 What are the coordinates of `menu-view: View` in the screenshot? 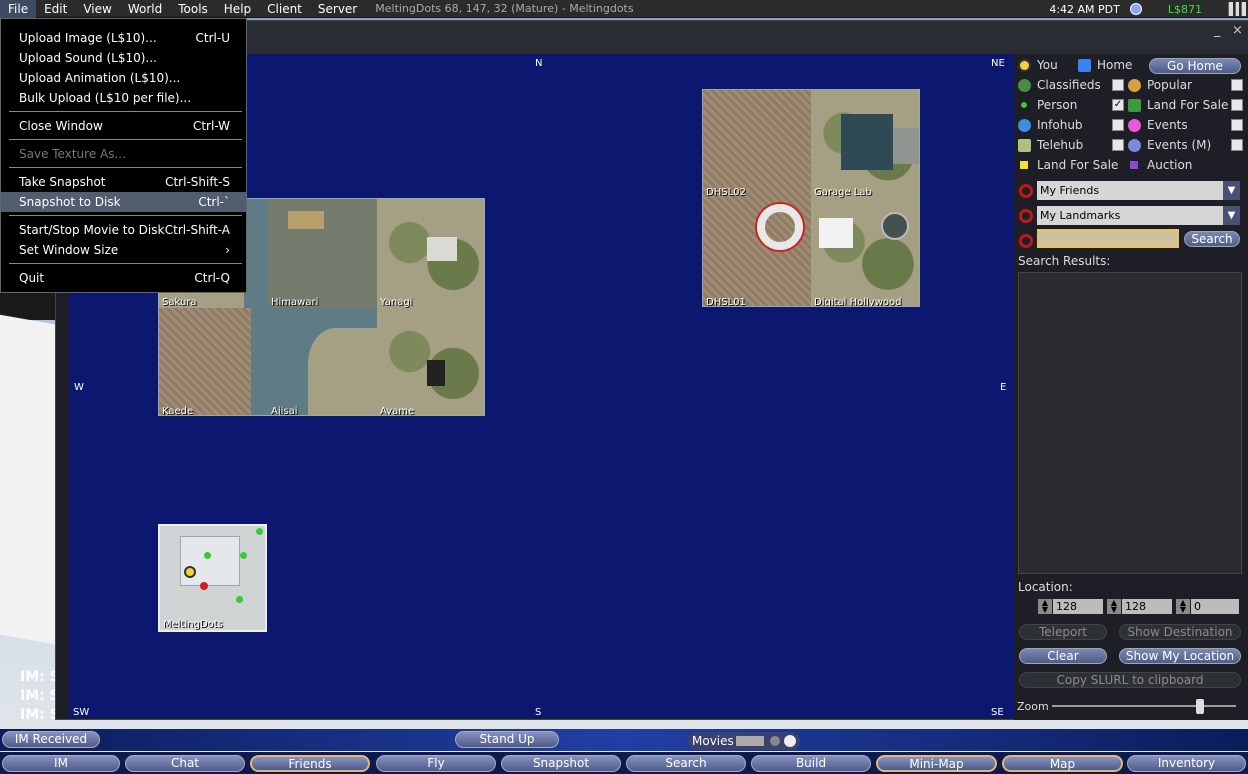 It's located at (97, 9).